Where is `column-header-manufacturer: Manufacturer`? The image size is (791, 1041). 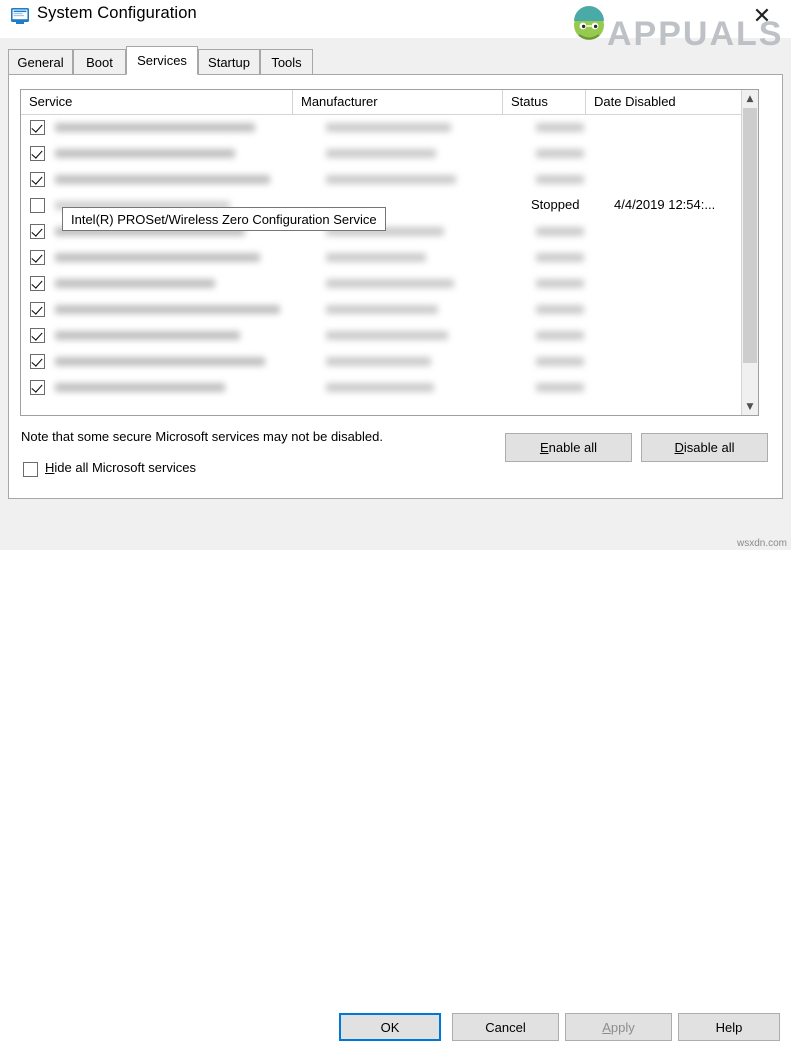 column-header-manufacturer: Manufacturer is located at coordinates (398, 102).